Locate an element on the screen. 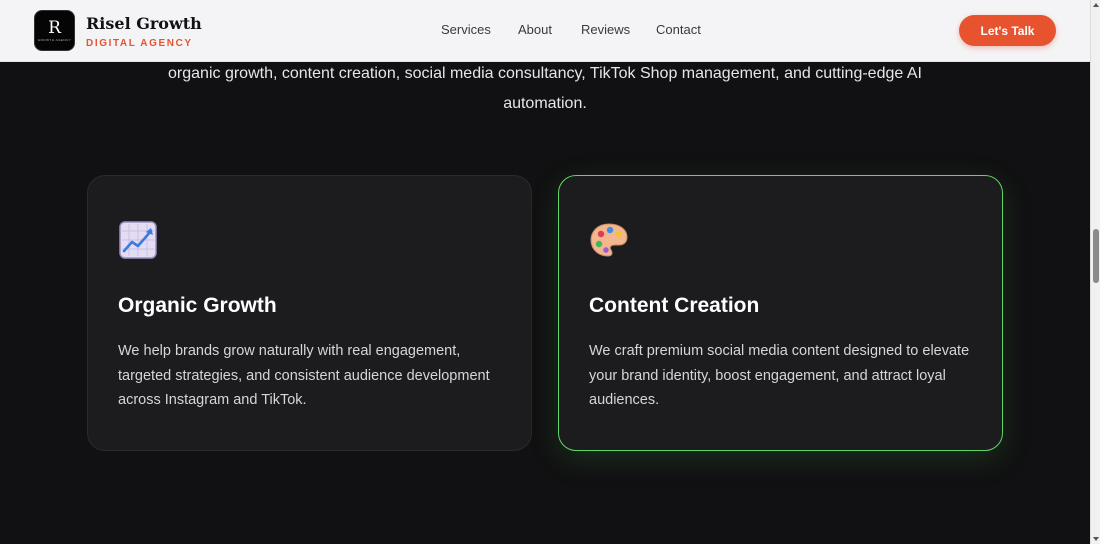  artist-palette-icon is located at coordinates (609, 240).